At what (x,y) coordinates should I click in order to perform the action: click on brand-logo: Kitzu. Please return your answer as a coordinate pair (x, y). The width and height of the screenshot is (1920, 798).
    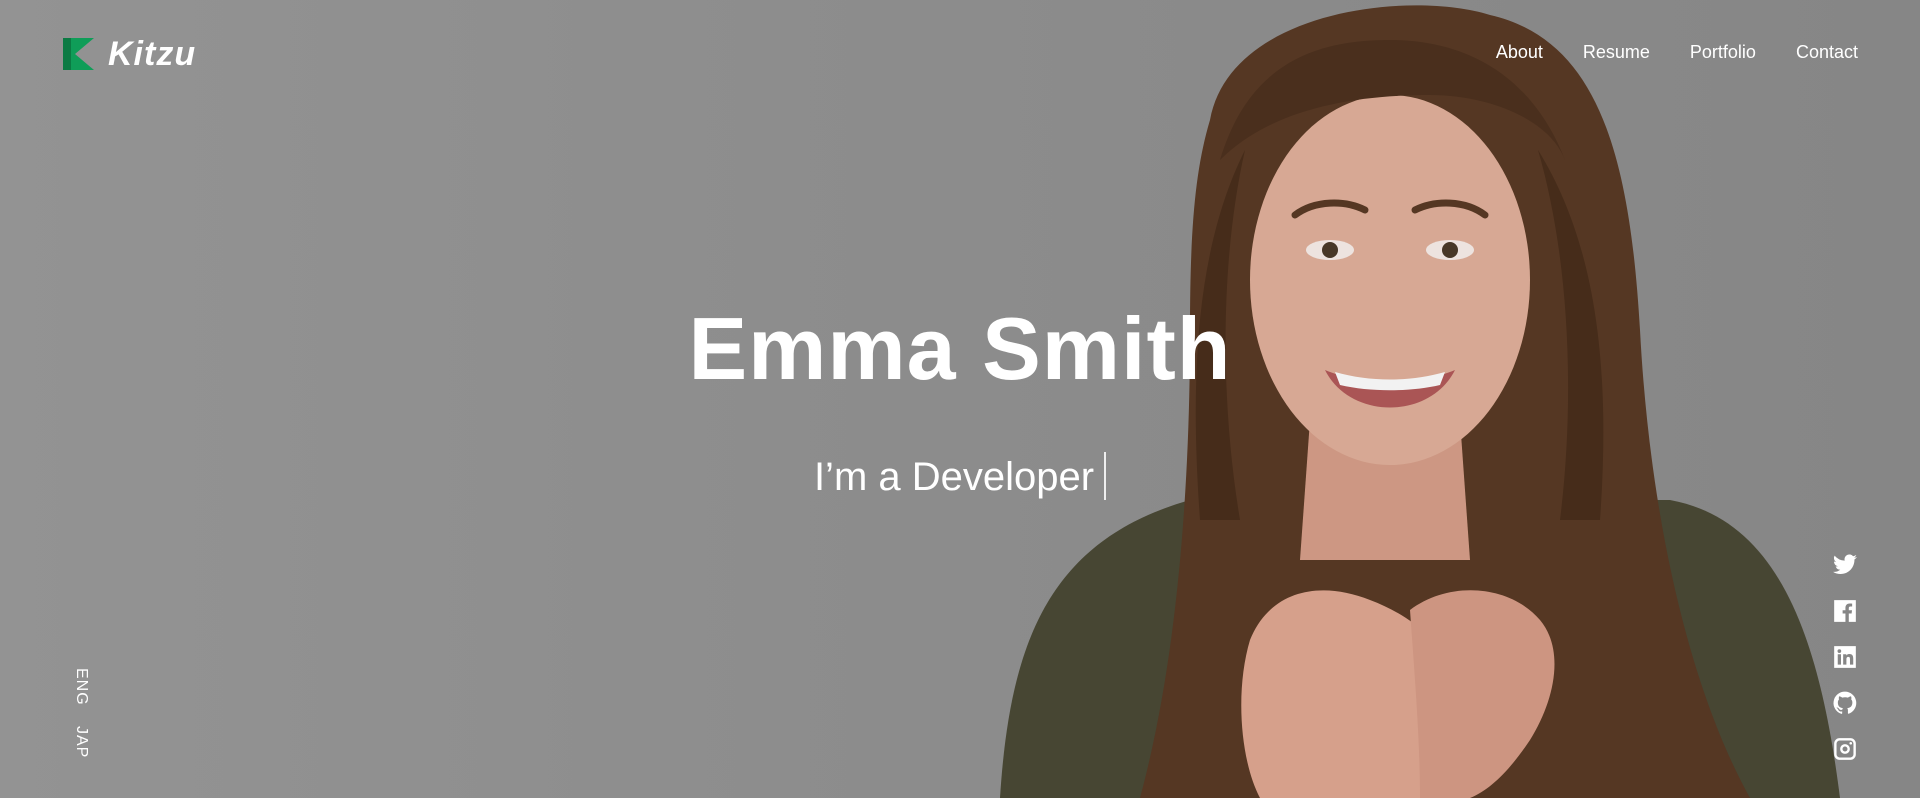
    Looking at the image, I should click on (129, 54).